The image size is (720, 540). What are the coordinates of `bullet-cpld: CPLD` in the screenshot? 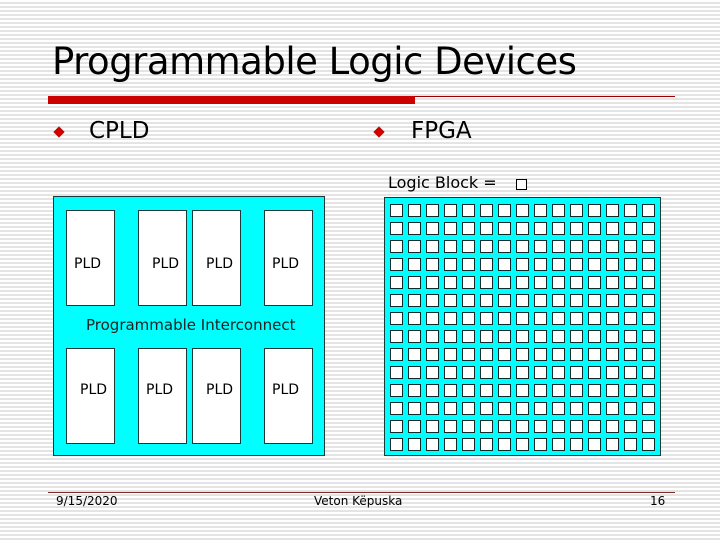 It's located at (119, 131).